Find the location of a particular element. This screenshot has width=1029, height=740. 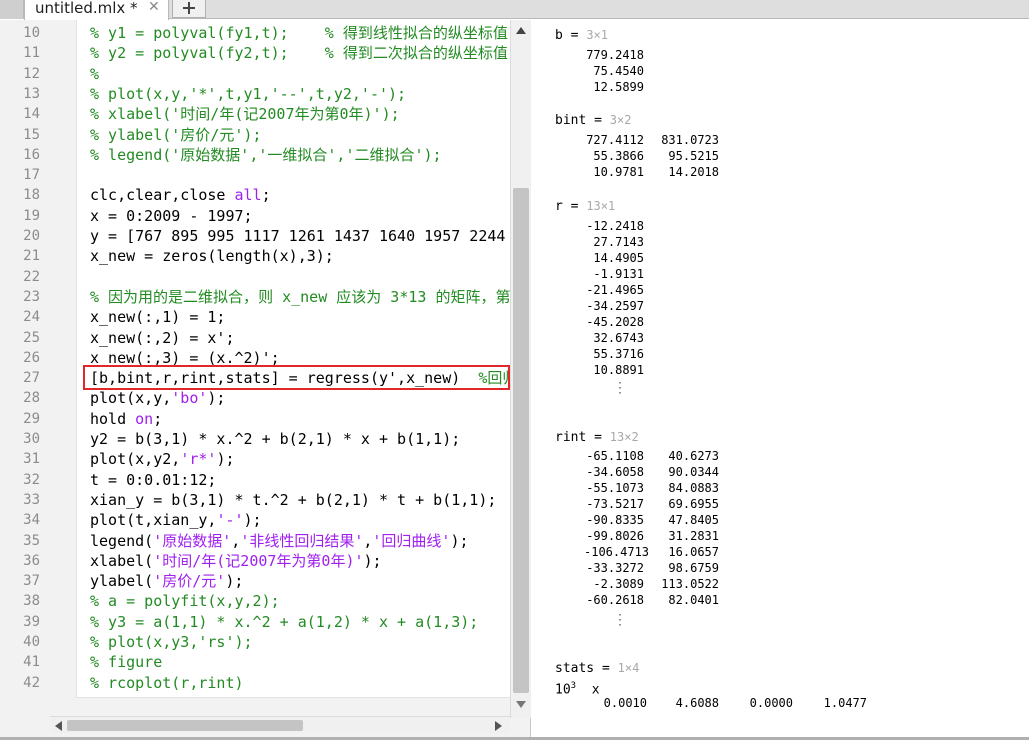

bint-value: 727.4112 is located at coordinates (615, 140).